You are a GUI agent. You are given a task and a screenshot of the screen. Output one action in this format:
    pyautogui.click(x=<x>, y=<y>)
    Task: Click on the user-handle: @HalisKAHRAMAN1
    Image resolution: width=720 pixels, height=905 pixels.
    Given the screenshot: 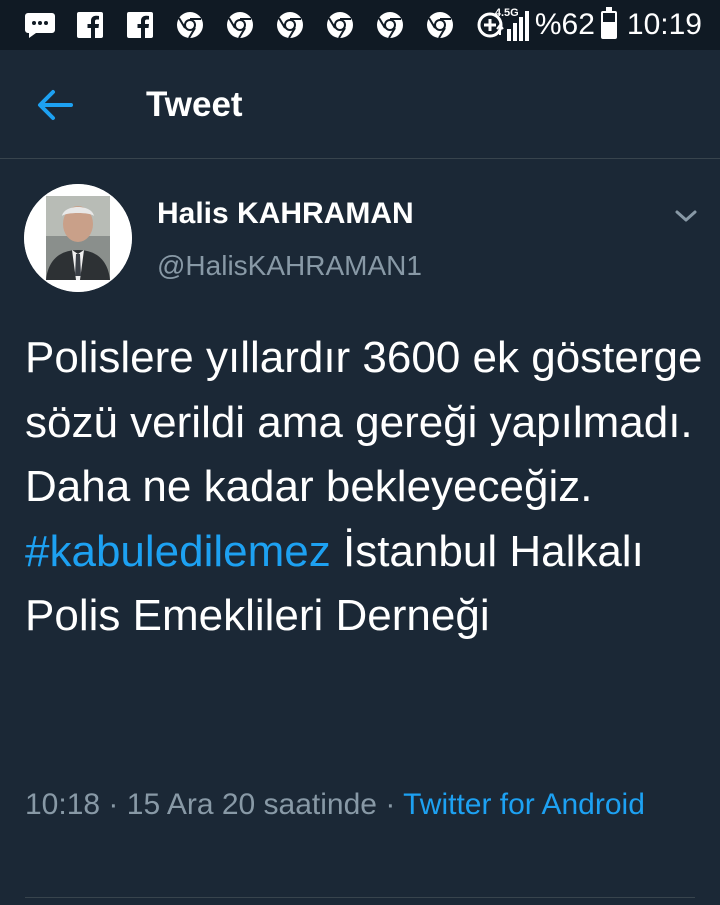 What is the action you would take?
    pyautogui.click(x=289, y=266)
    